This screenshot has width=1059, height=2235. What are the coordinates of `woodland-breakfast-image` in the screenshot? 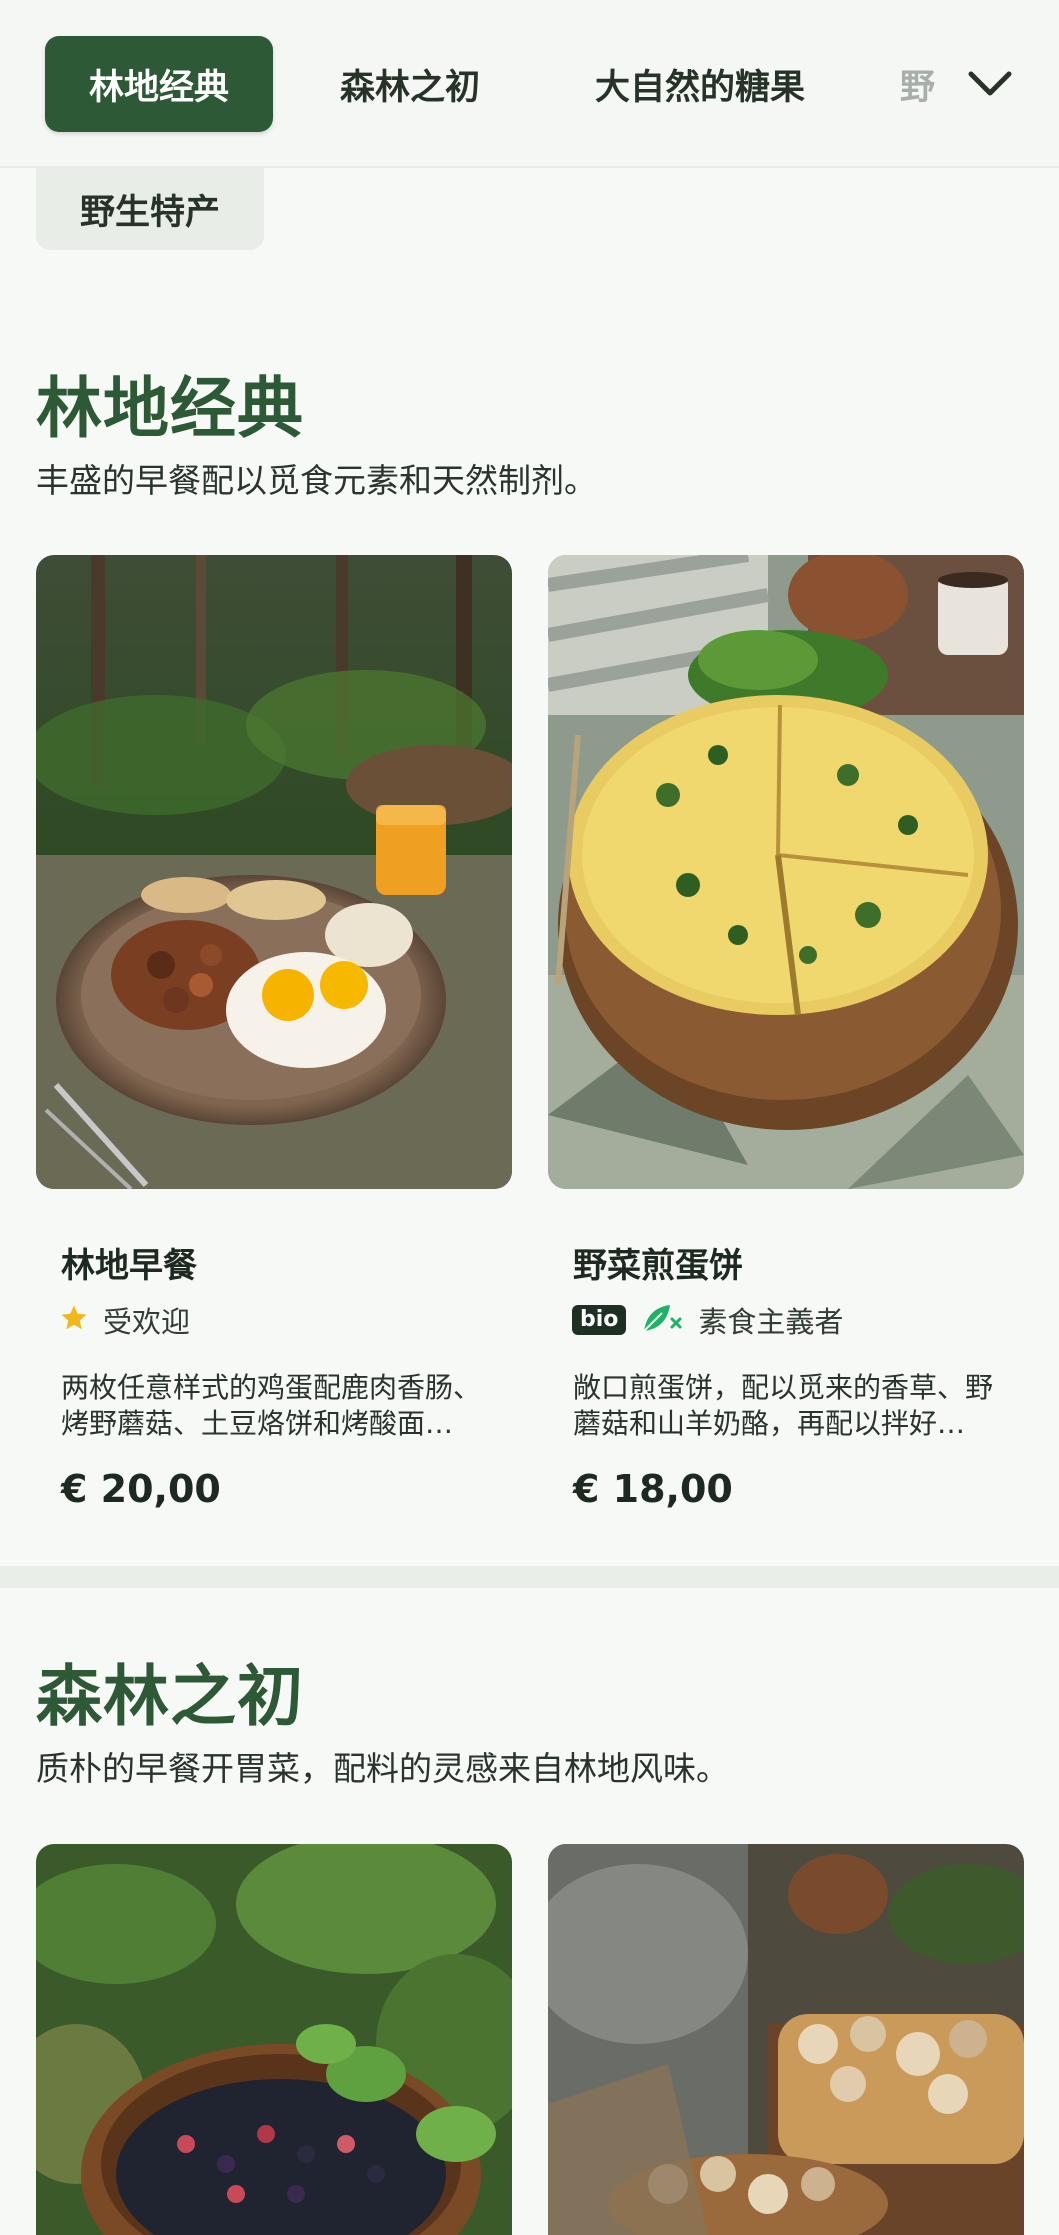 It's located at (274, 872).